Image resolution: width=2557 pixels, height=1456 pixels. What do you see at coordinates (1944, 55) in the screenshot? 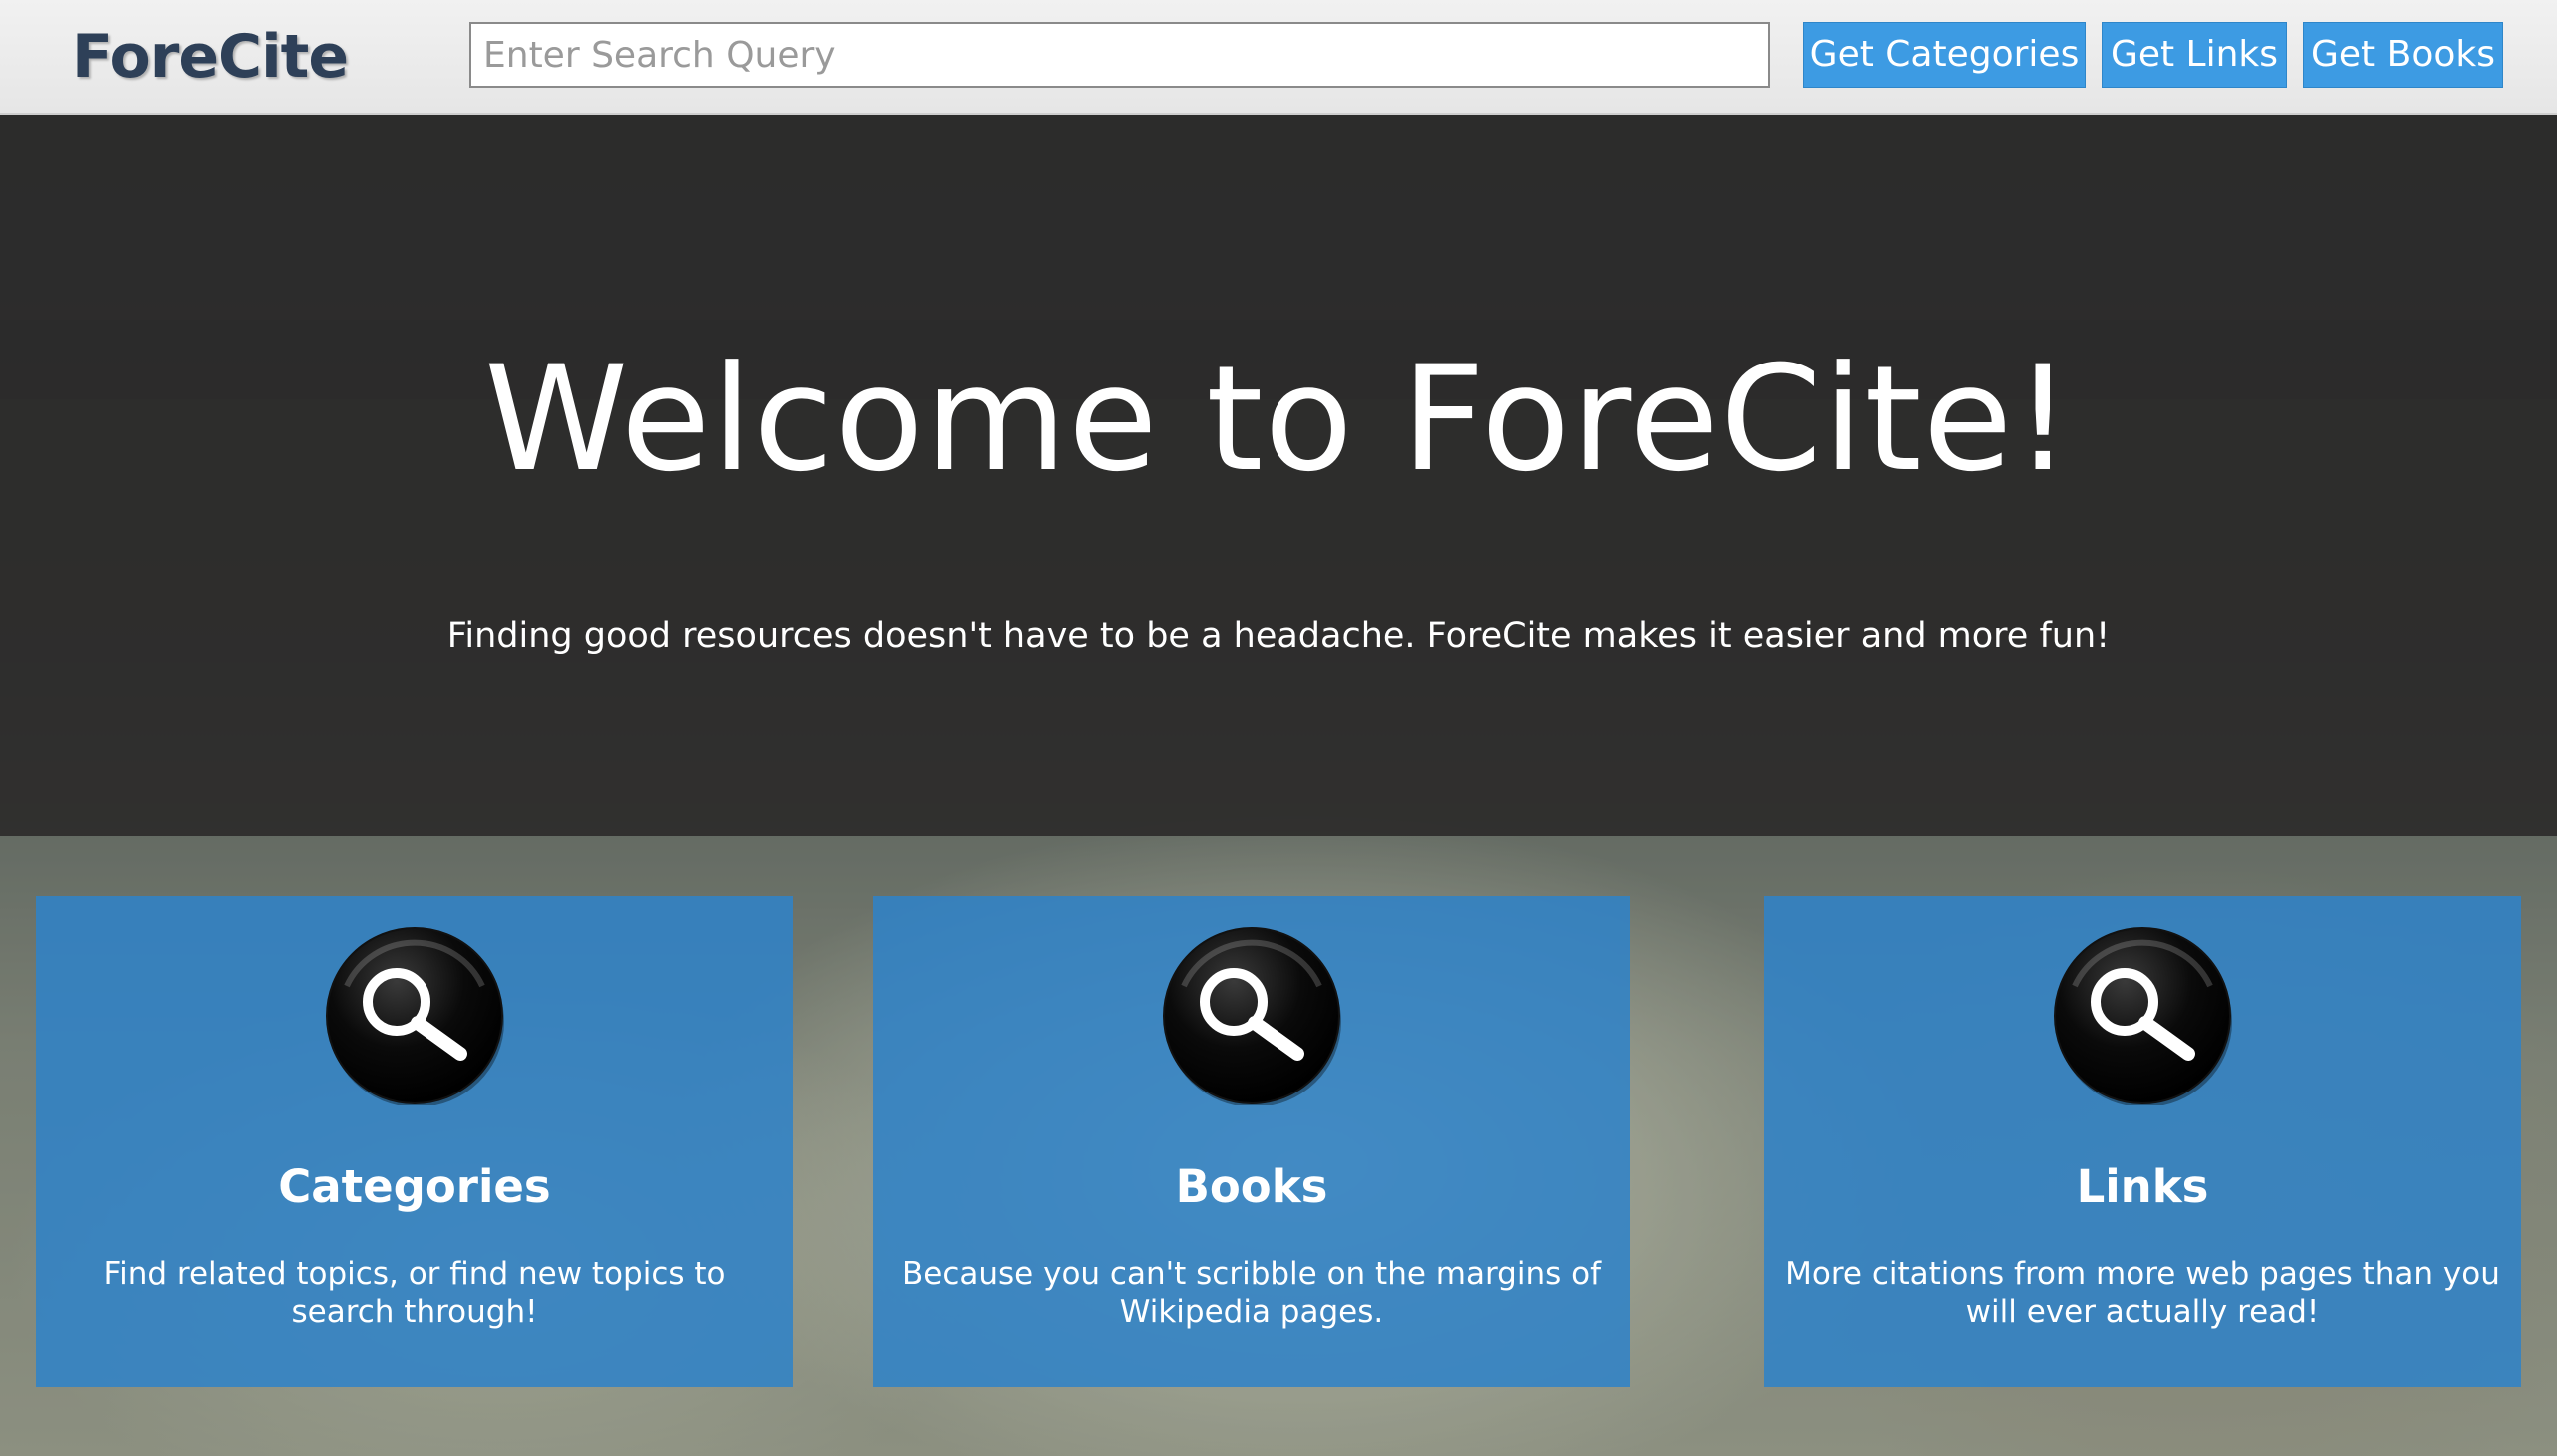
I see `get-categories-button: Get Categories` at bounding box center [1944, 55].